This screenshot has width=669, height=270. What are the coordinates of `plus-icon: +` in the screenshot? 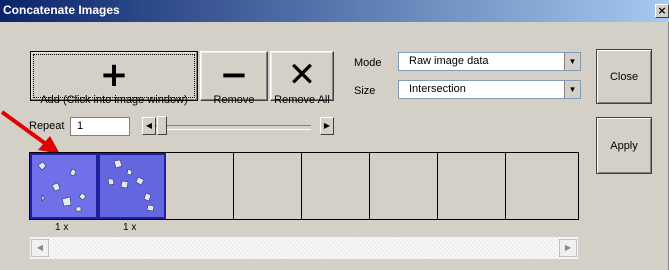 It's located at (114, 75).